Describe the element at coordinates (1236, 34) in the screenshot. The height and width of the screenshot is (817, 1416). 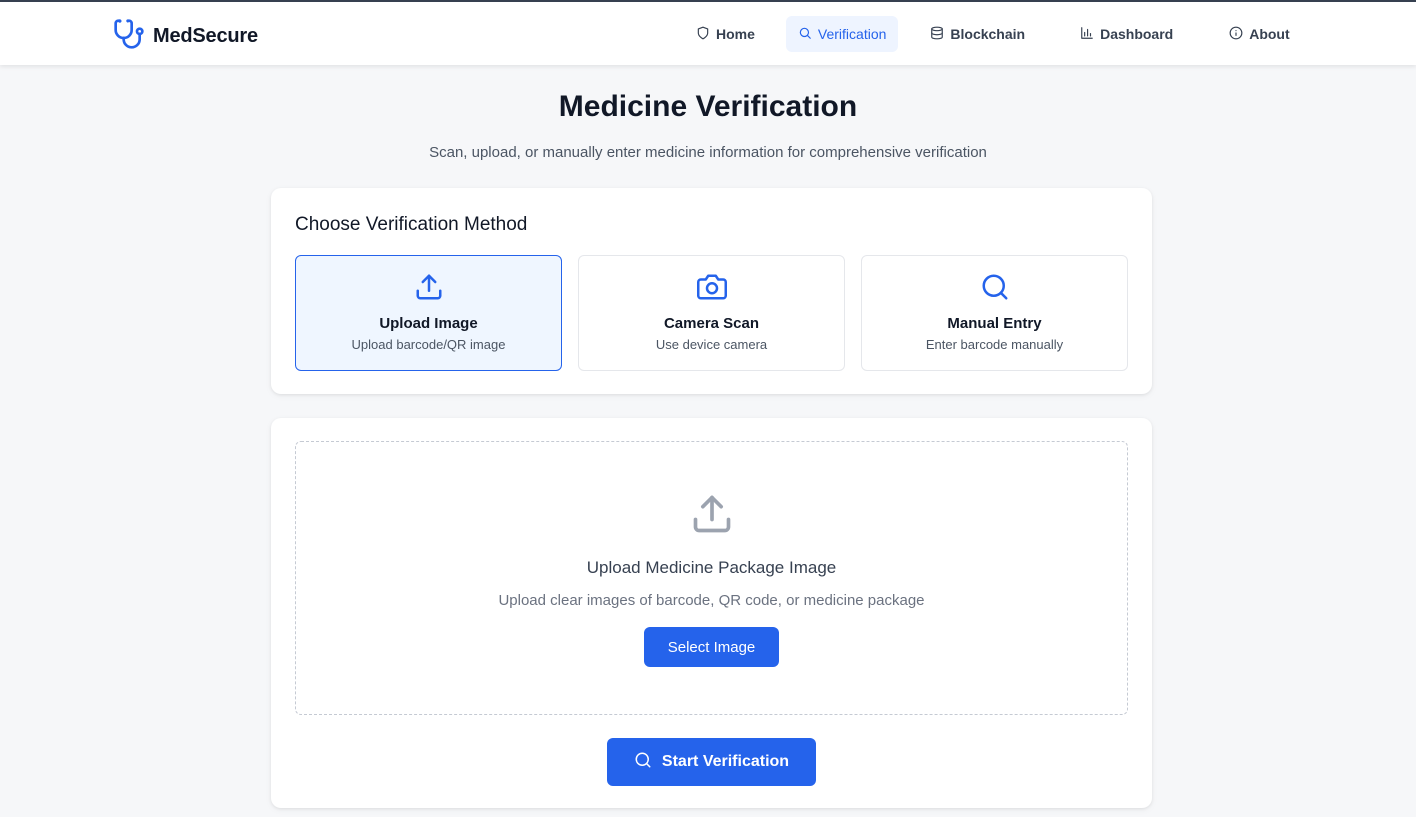
I see `info-icon` at that location.